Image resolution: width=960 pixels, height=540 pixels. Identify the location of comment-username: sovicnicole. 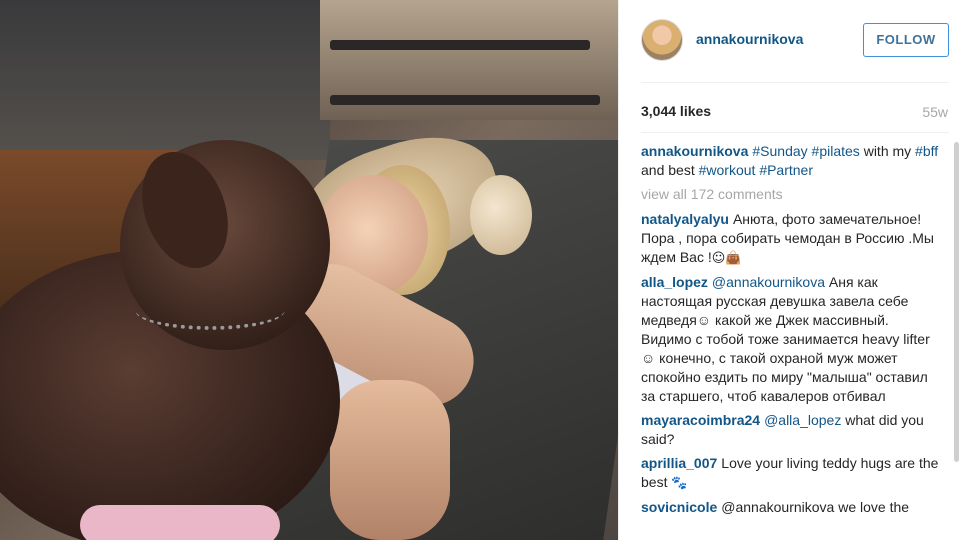
(679, 507).